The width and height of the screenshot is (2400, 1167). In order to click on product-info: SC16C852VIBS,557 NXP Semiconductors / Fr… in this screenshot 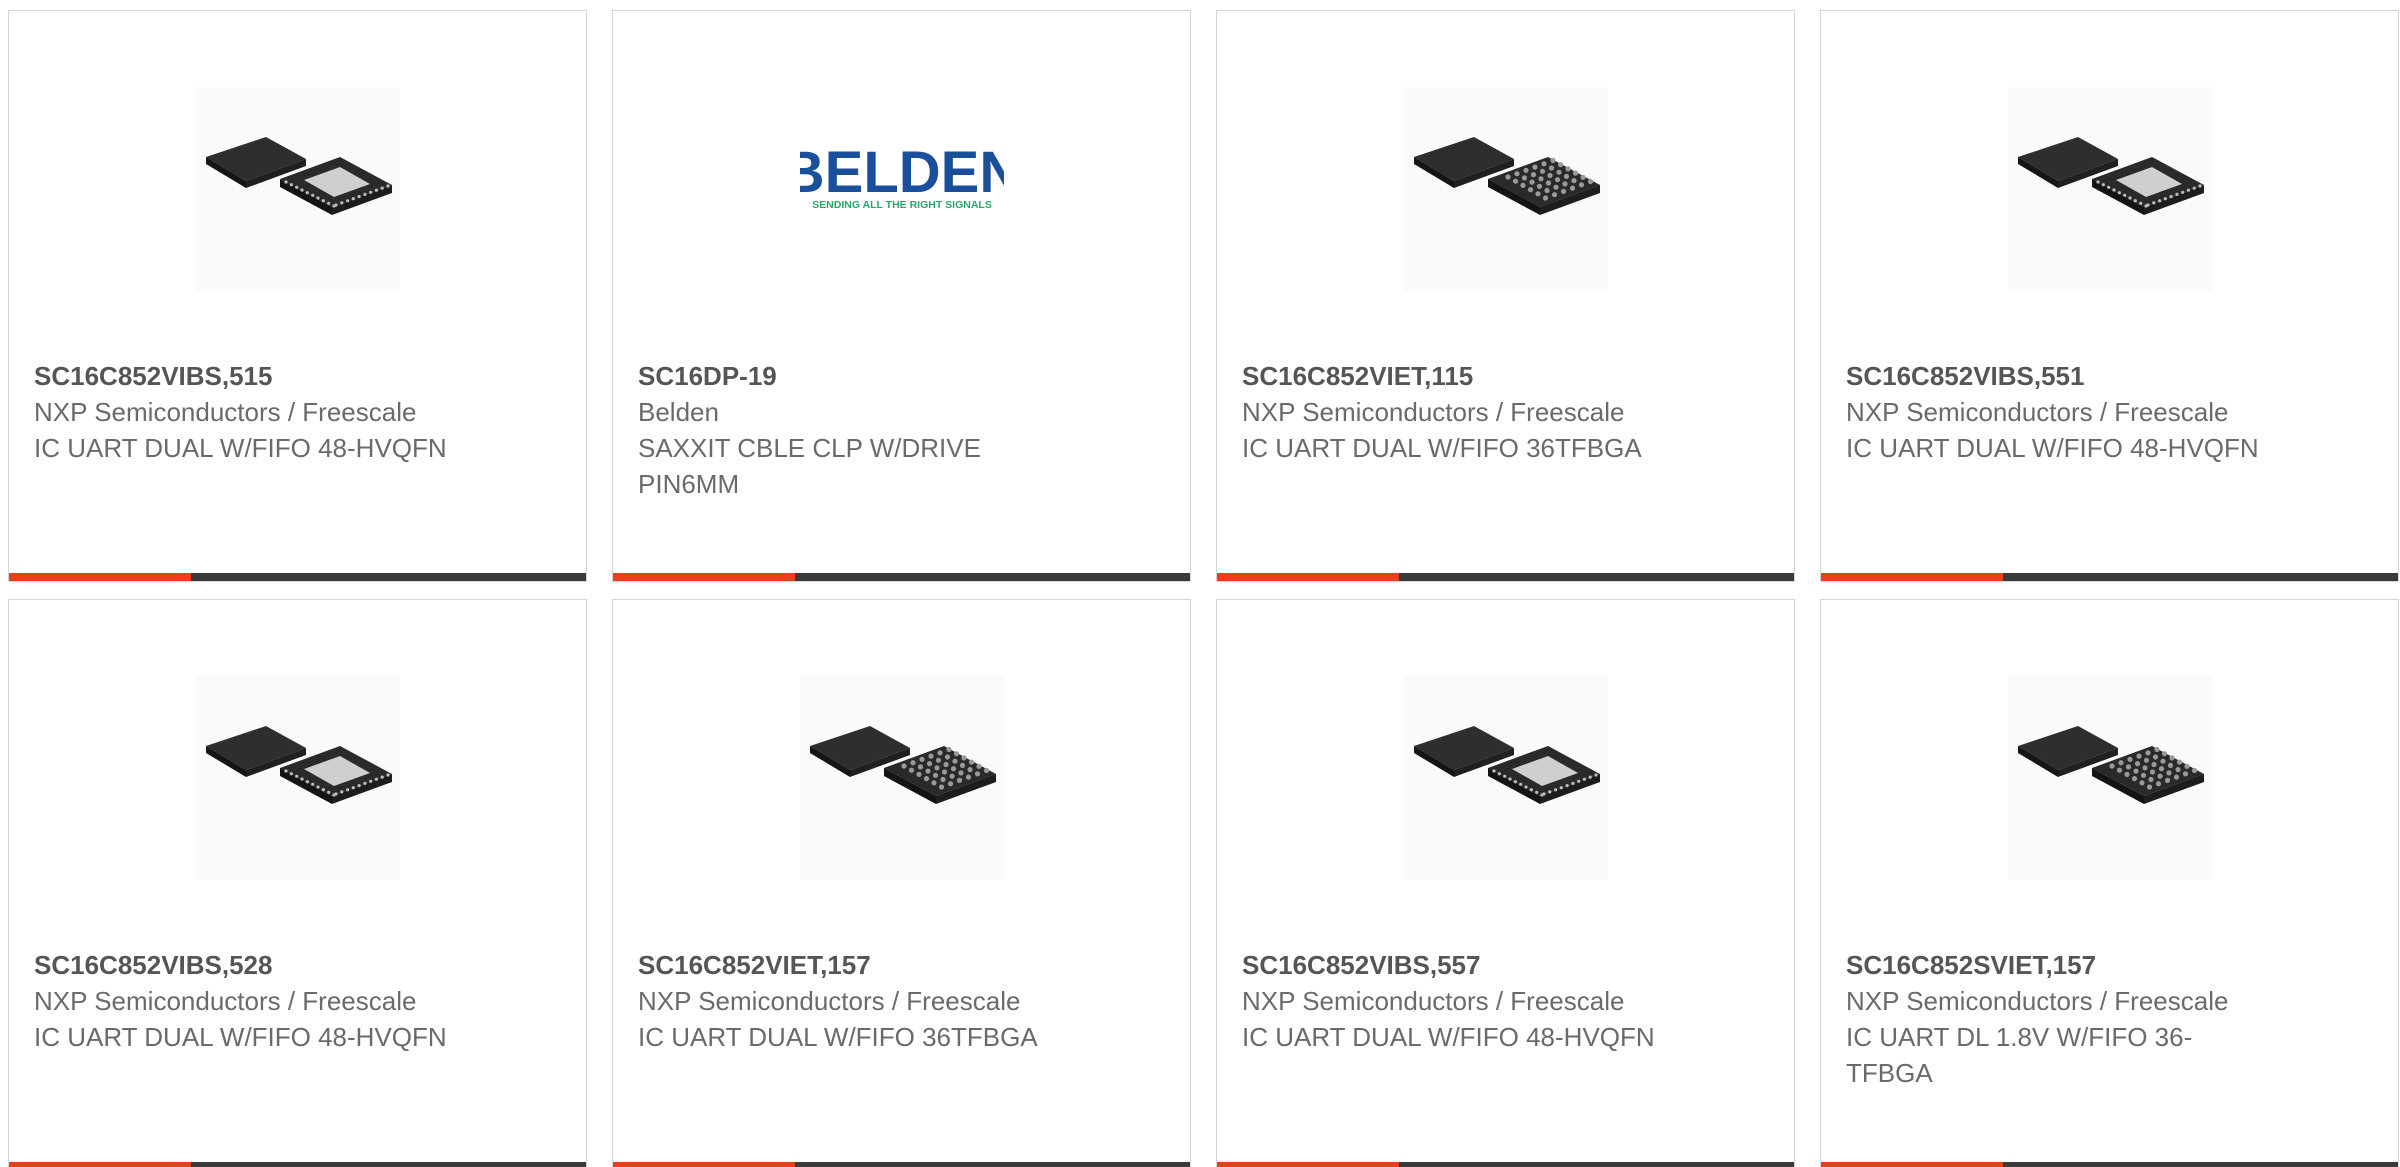, I will do `click(1462, 1001)`.